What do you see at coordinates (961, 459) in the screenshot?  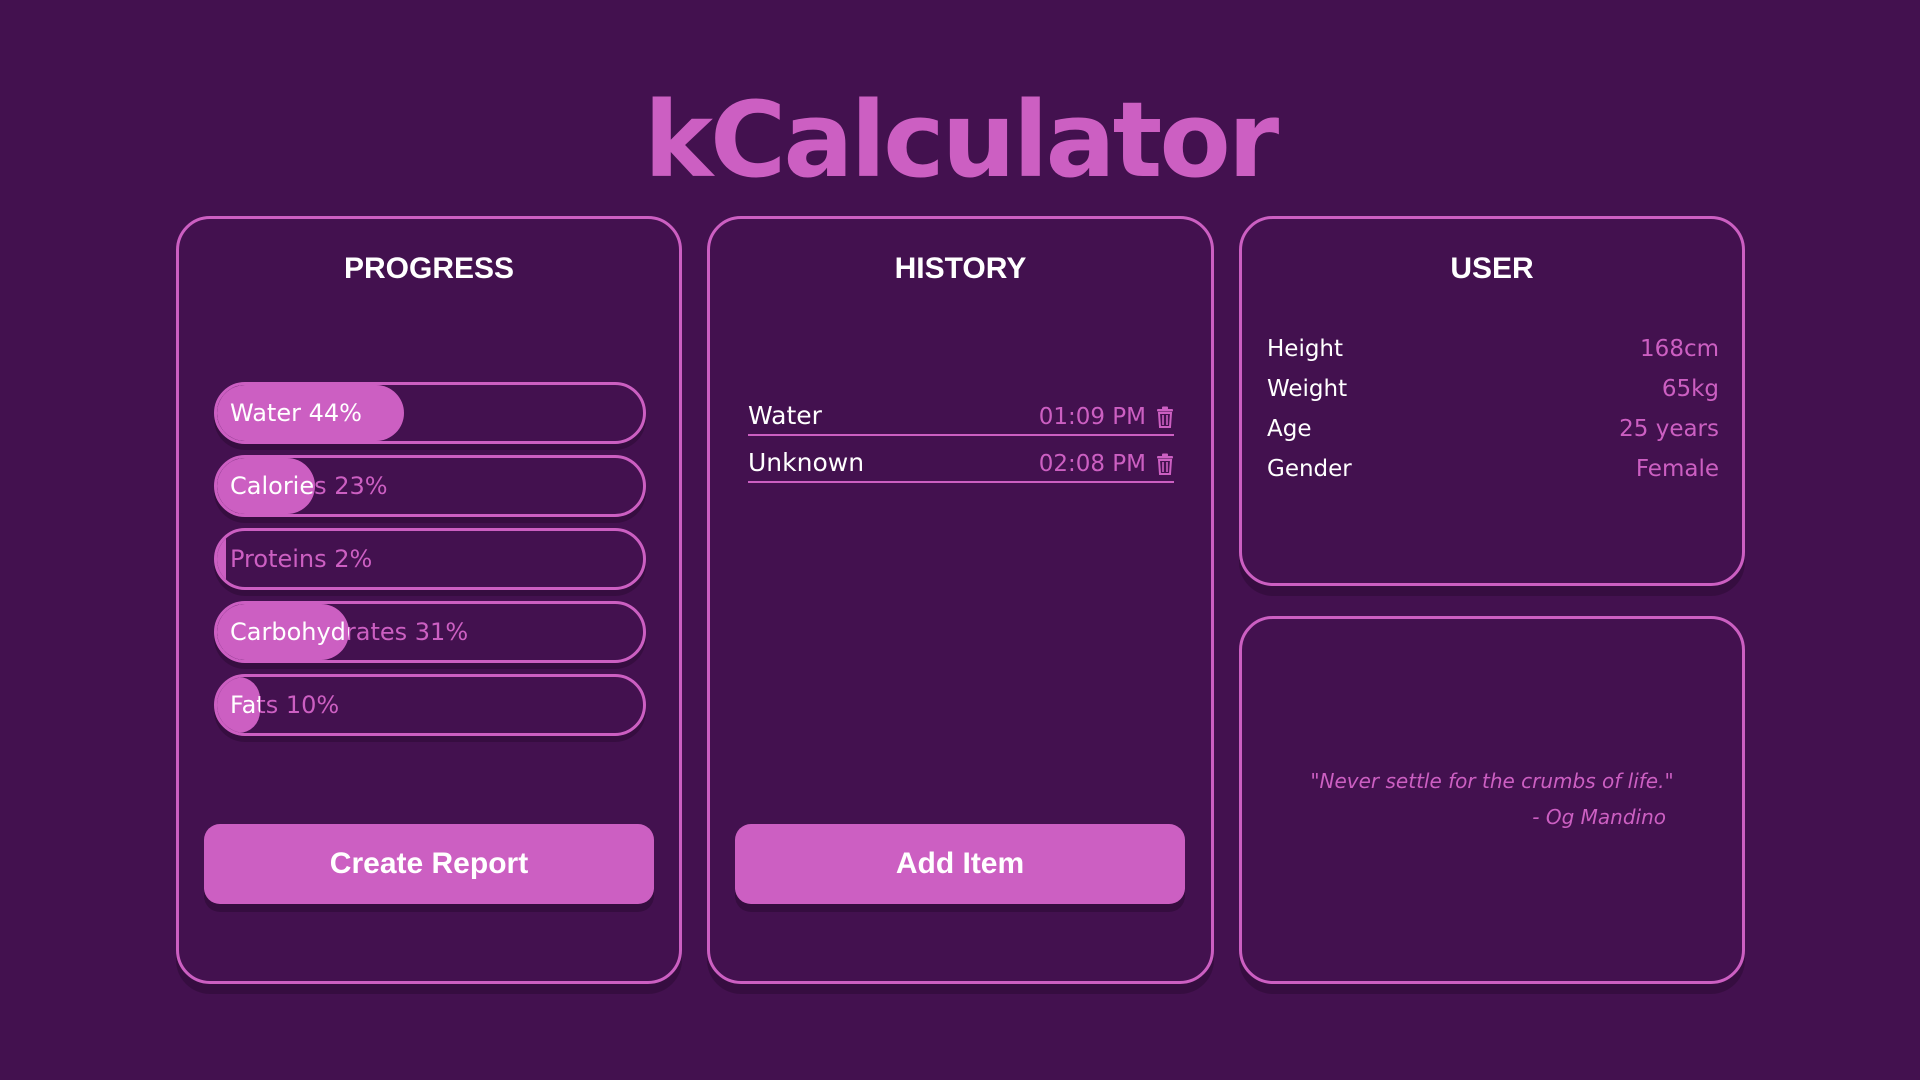 I see `history-item: Unknown 02:08 PM` at bounding box center [961, 459].